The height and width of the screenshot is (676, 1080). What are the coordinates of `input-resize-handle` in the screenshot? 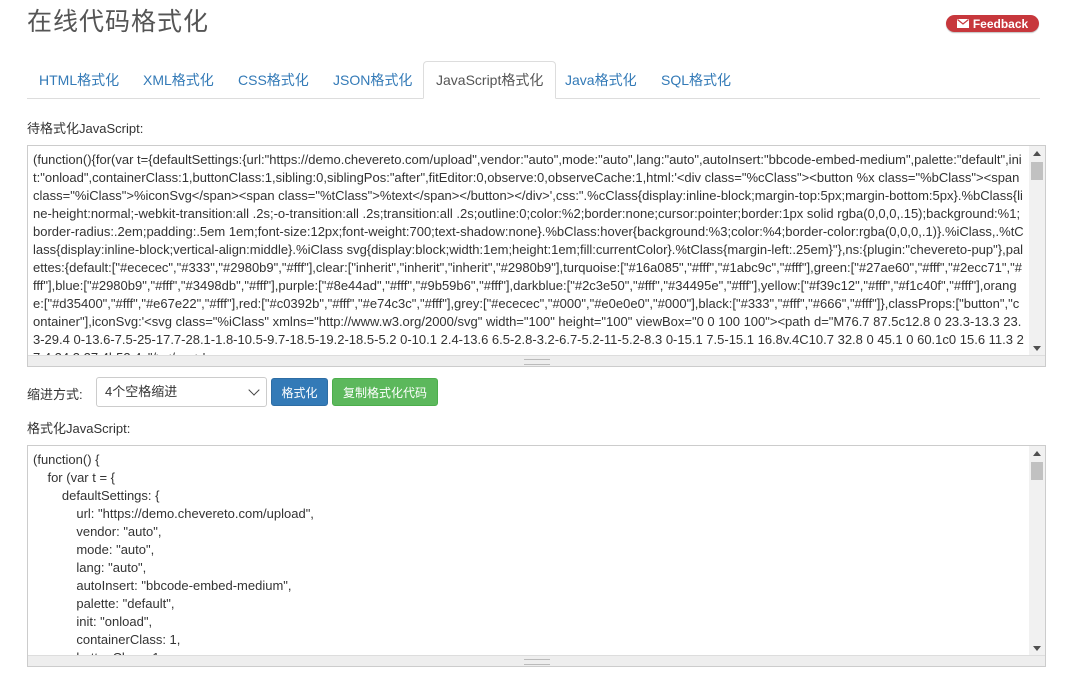 It's located at (536, 360).